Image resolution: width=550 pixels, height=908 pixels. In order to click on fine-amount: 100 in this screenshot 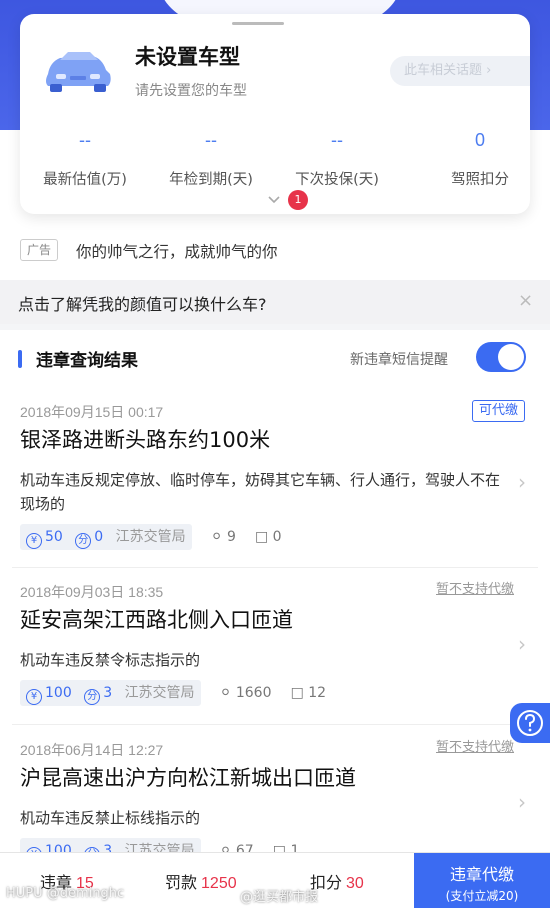, I will do `click(58, 693)`.